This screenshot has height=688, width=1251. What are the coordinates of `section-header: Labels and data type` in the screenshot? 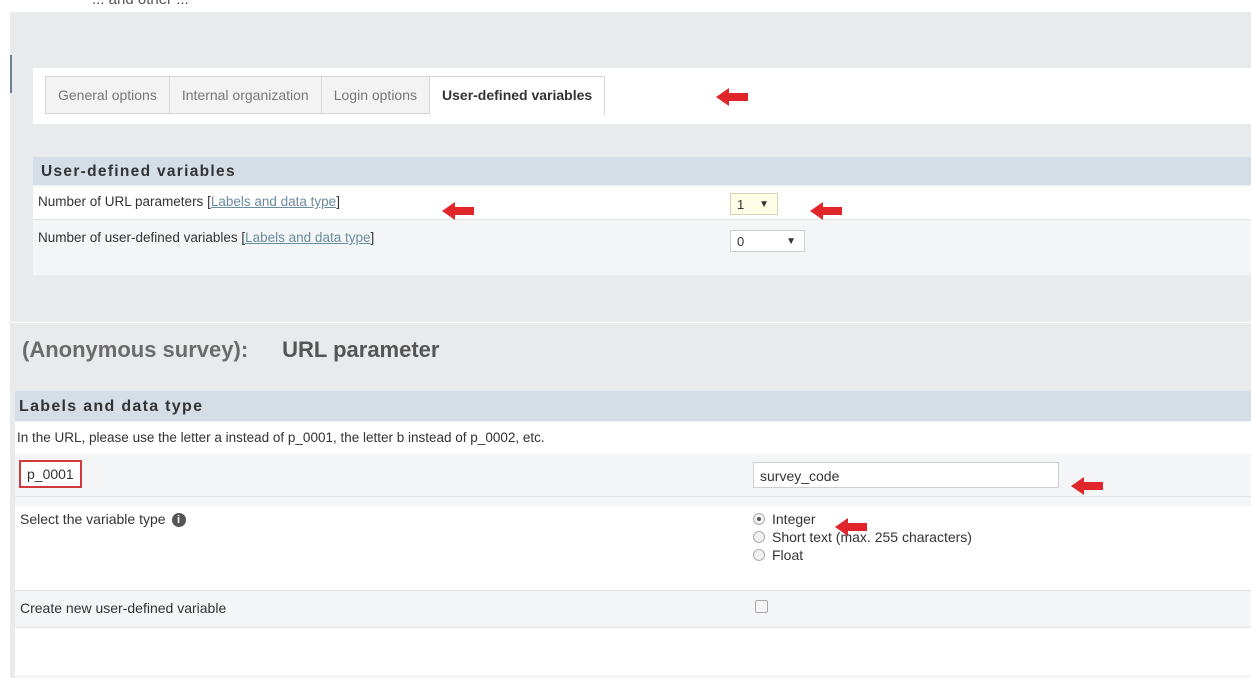 It's located at (633, 406).